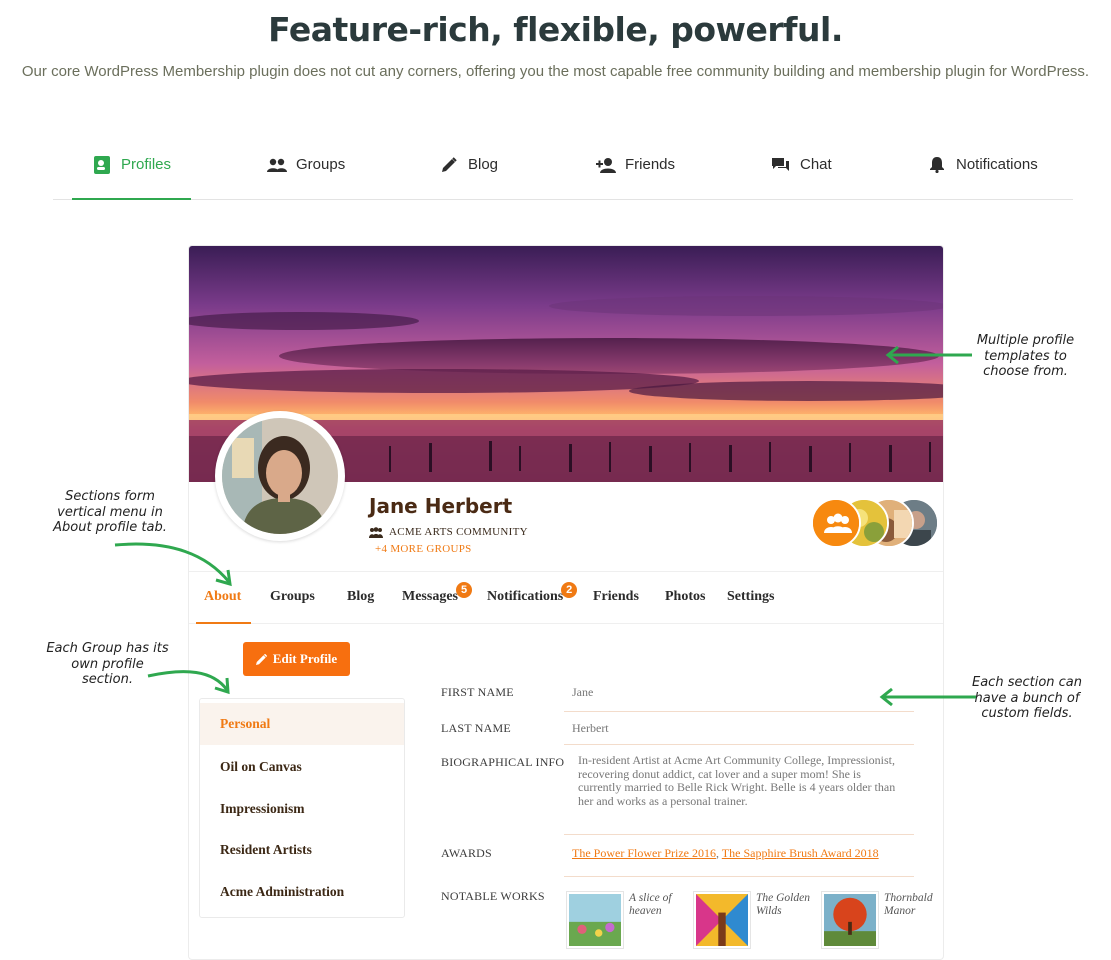 The image size is (1111, 960). What do you see at coordinates (302, 724) in the screenshot?
I see `section-personal: Personal` at bounding box center [302, 724].